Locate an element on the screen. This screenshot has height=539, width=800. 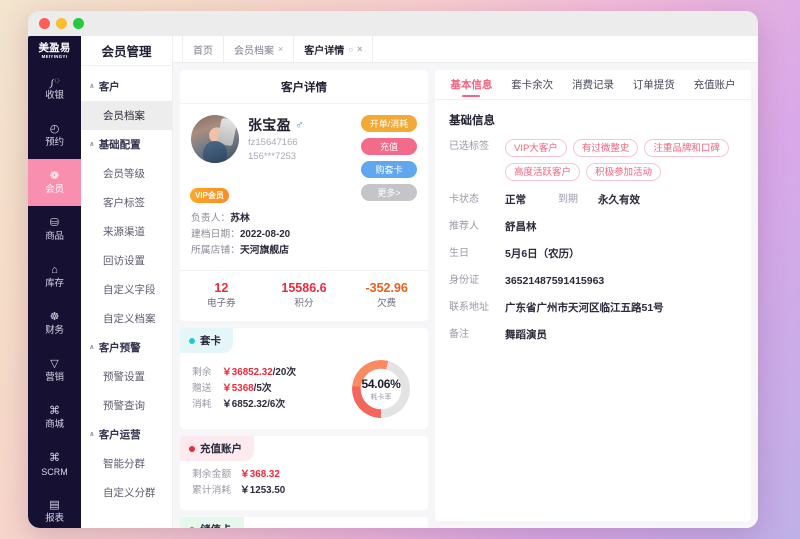
rail-item-scrm: ⌘ SCRM is located at coordinates (54, 464).